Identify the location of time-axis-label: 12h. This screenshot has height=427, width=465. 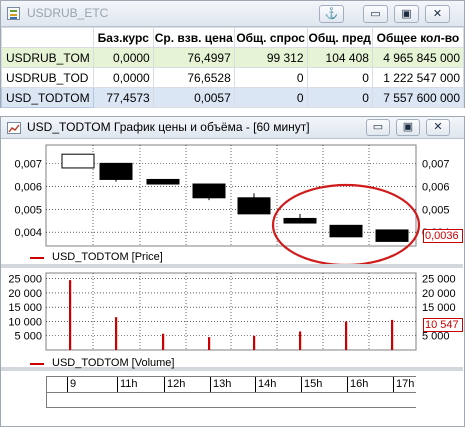
(176, 384).